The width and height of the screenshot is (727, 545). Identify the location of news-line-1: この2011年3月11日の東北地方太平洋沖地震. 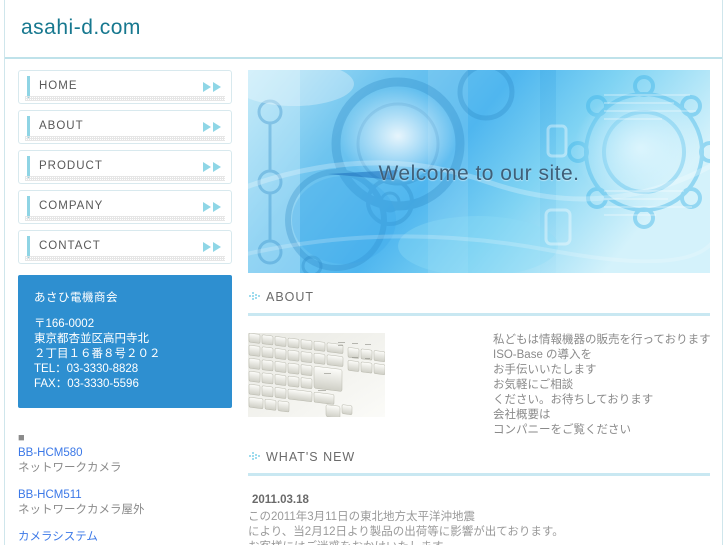
(362, 517).